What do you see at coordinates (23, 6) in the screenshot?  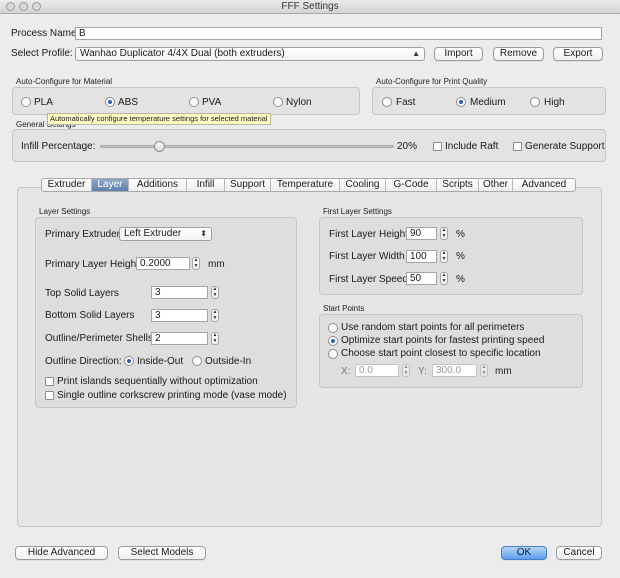 I see `minimize-window-icon` at bounding box center [23, 6].